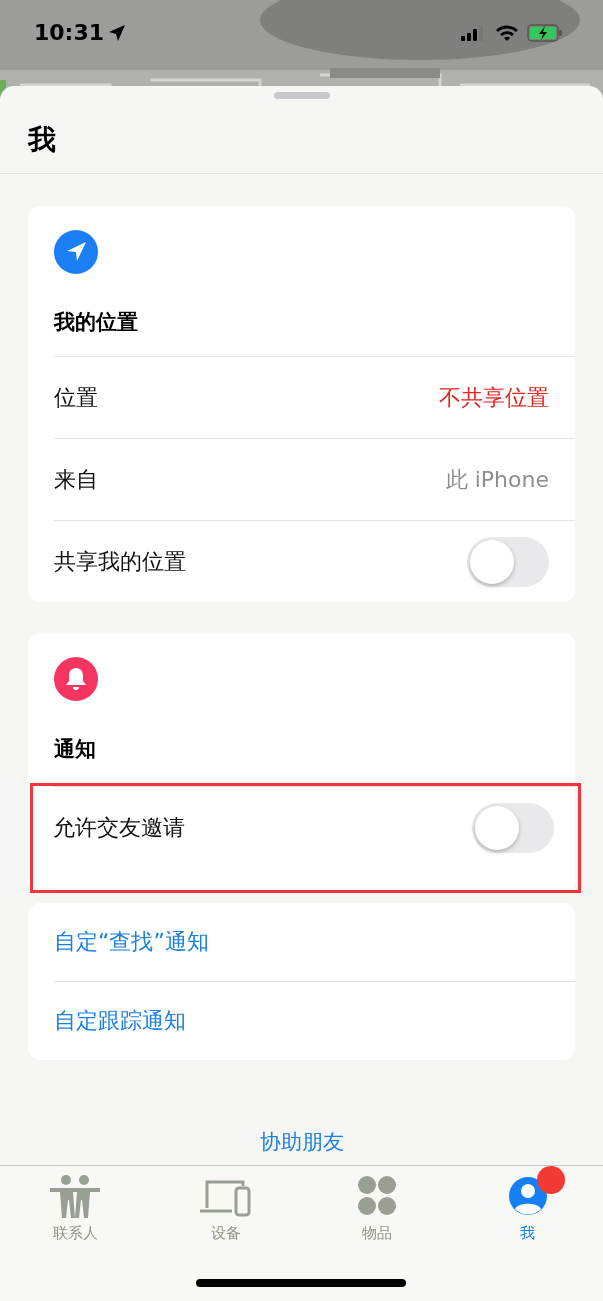 Image resolution: width=603 pixels, height=1301 pixels. Describe the element at coordinates (76, 397) in the screenshot. I see `row-label: 位置` at that location.